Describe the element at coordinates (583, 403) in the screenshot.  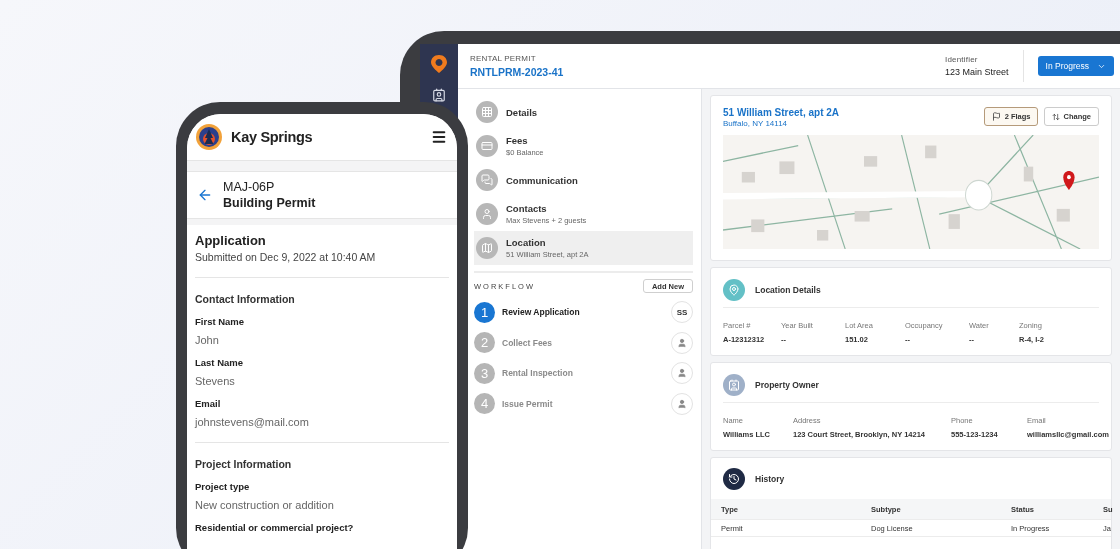
I see `step-label: Issue Permit` at that location.